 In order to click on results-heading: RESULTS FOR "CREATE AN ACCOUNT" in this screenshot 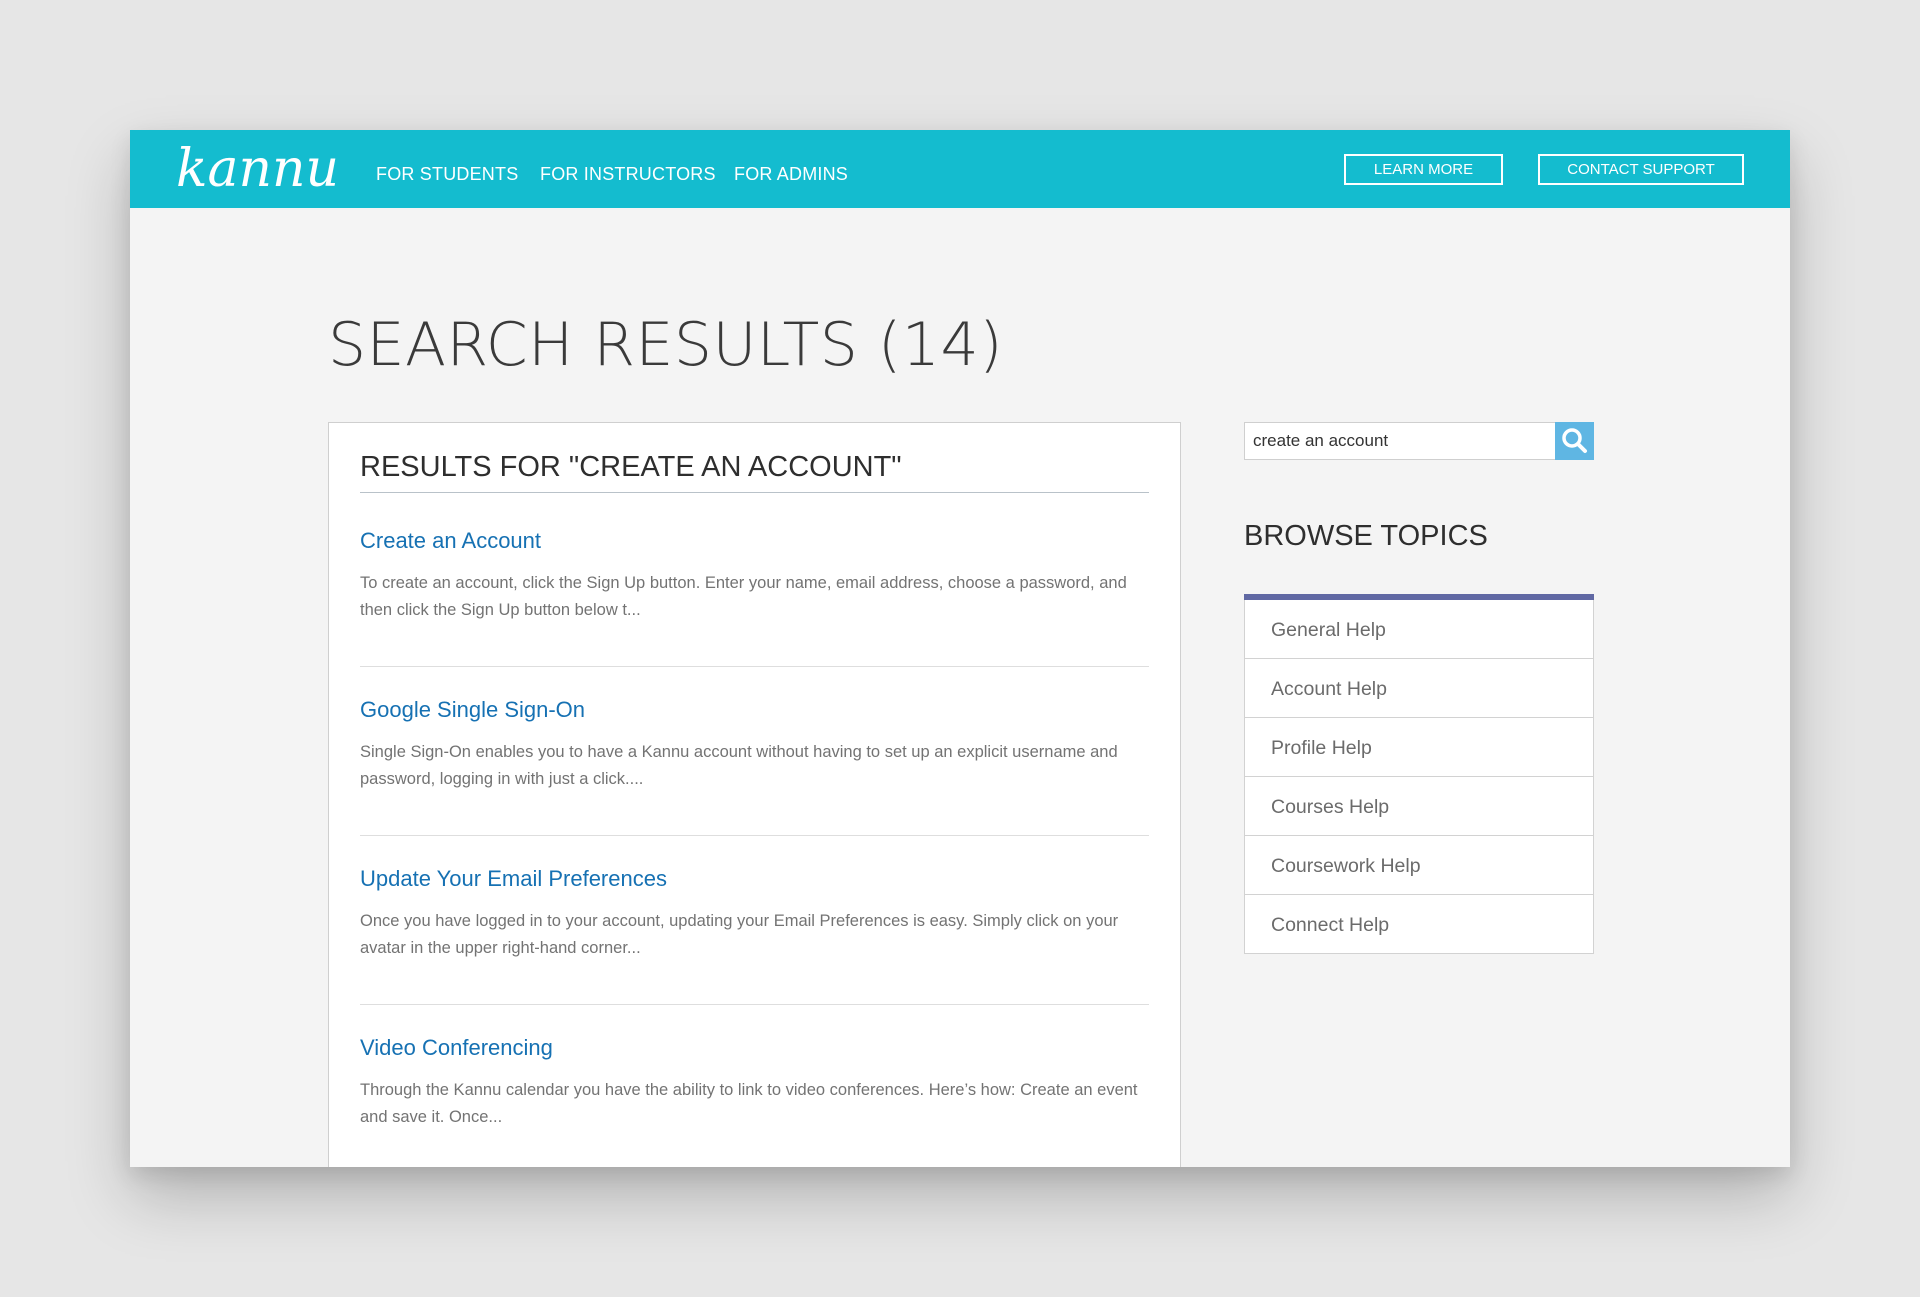, I will do `click(754, 472)`.